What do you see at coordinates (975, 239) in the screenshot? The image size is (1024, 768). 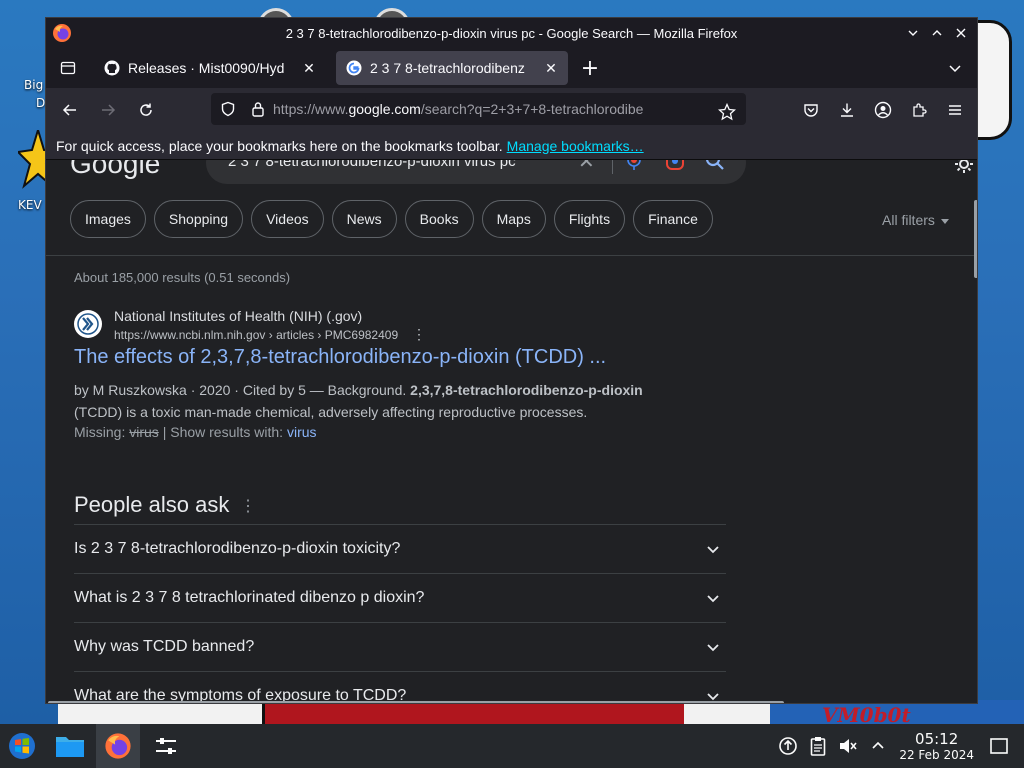 I see `vertical-scrollbar` at bounding box center [975, 239].